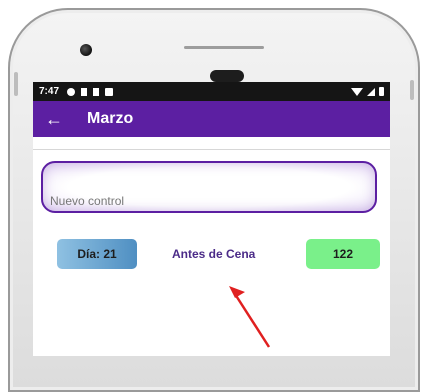  I want to click on day-badge: Día: 21, so click(97, 254).